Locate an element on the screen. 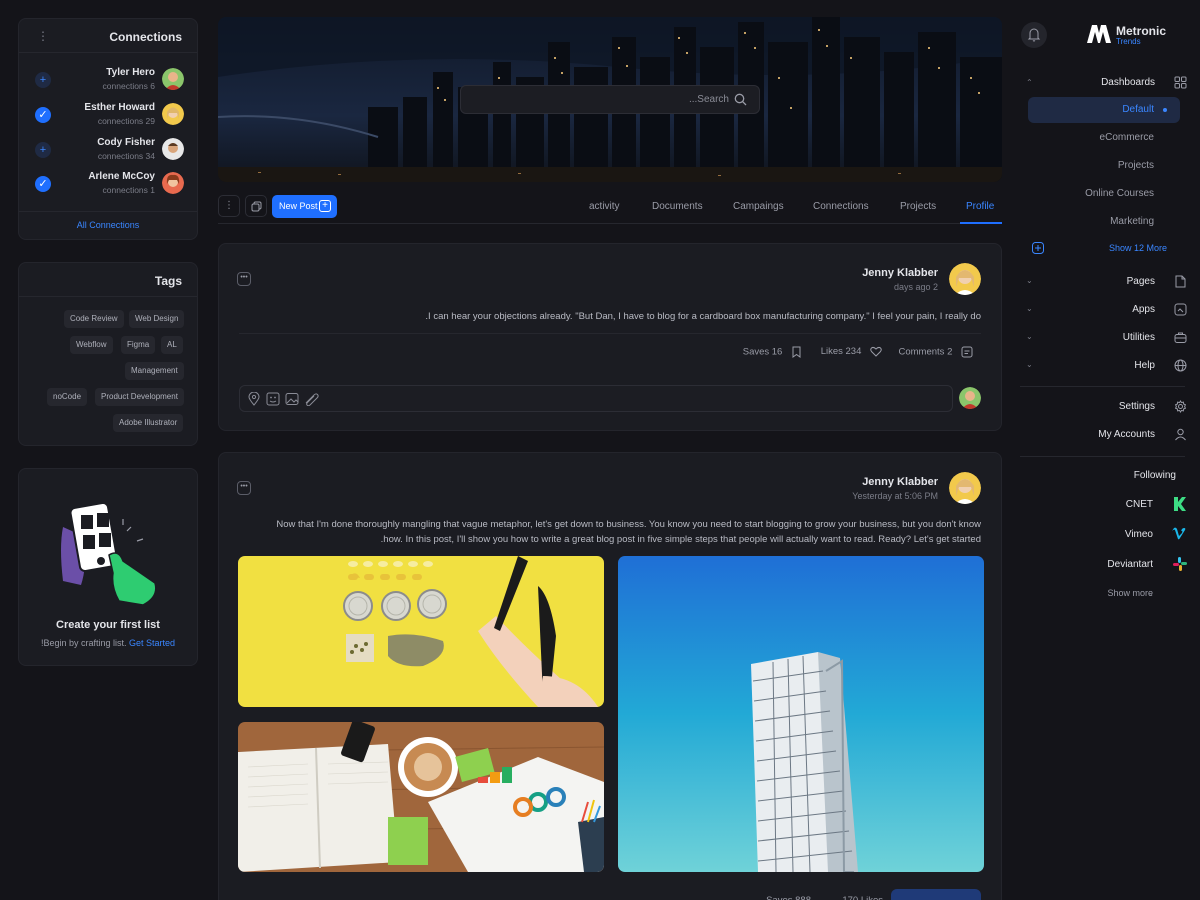  tag-chip: Figma is located at coordinates (138, 345).